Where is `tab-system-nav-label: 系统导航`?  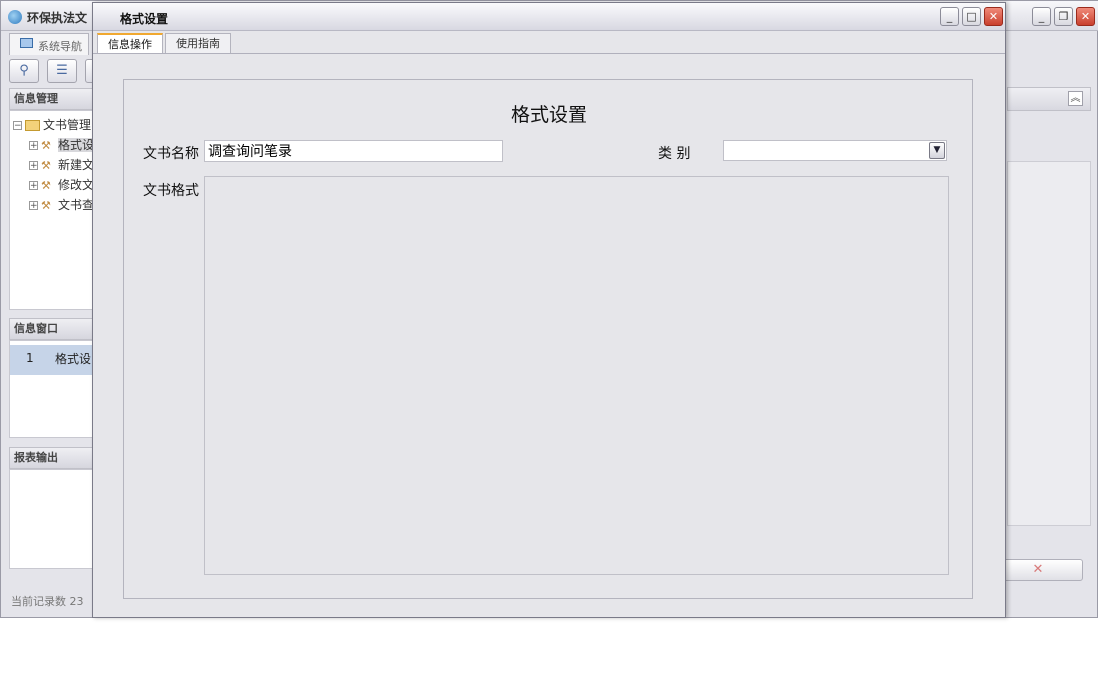
tab-system-nav-label: 系统导航 is located at coordinates (60, 46).